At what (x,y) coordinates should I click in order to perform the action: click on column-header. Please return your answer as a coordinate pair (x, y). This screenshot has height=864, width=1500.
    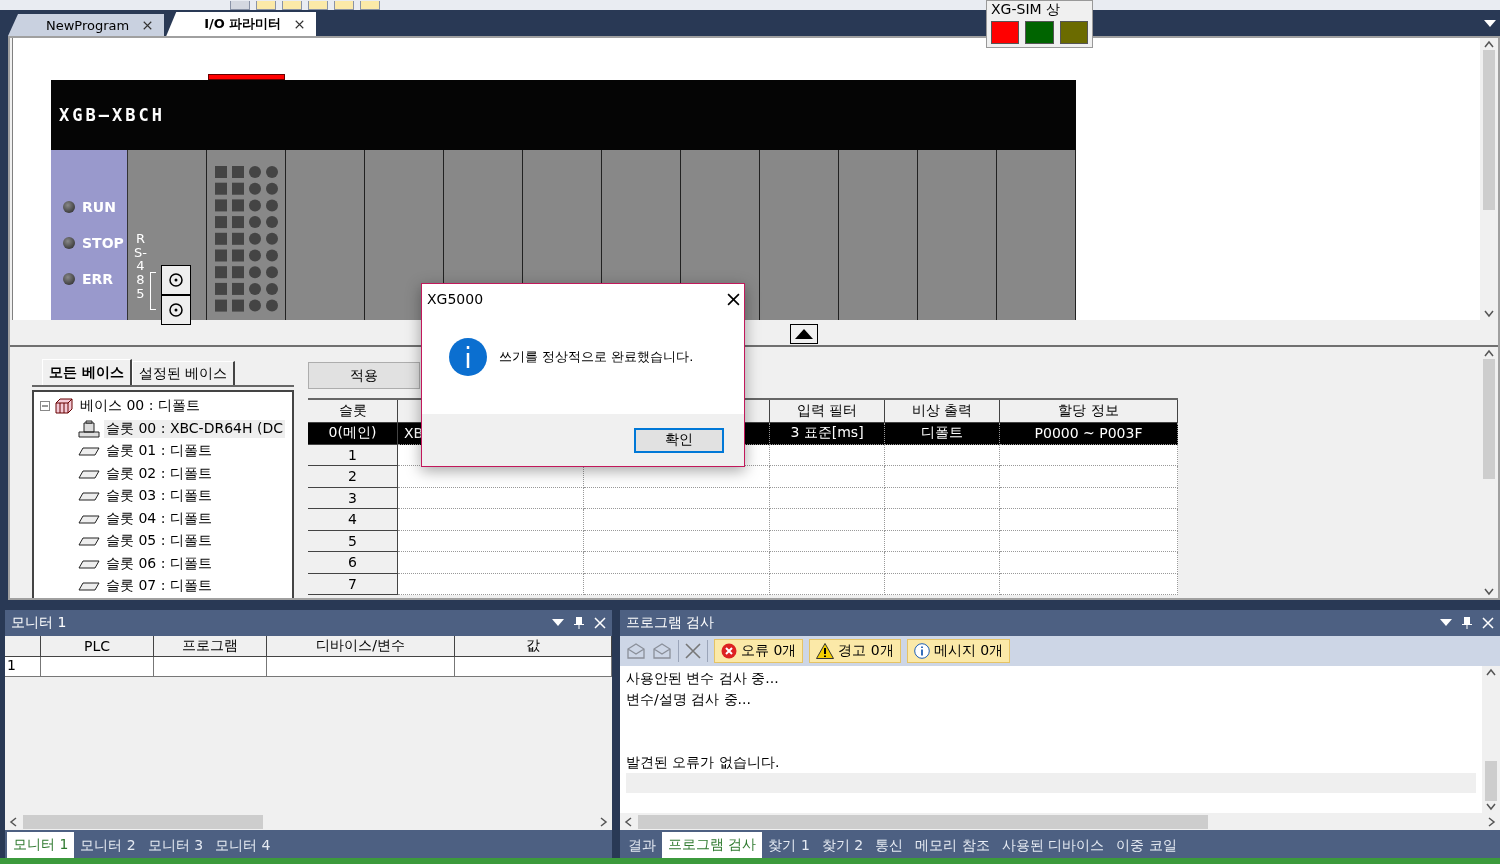
    Looking at the image, I should click on (23, 646).